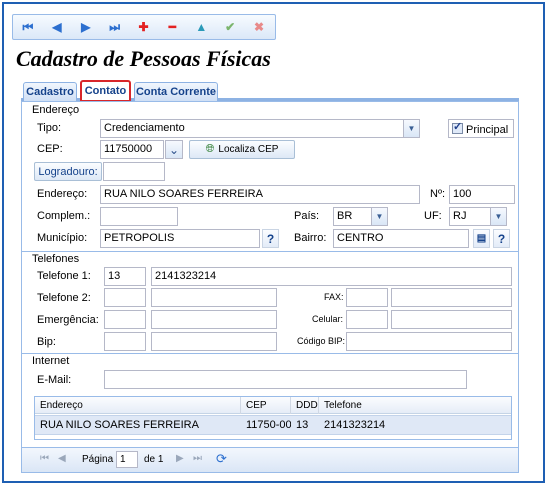 The width and height of the screenshot is (547, 487). I want to click on bairro-help-icon: ?, so click(501, 238).